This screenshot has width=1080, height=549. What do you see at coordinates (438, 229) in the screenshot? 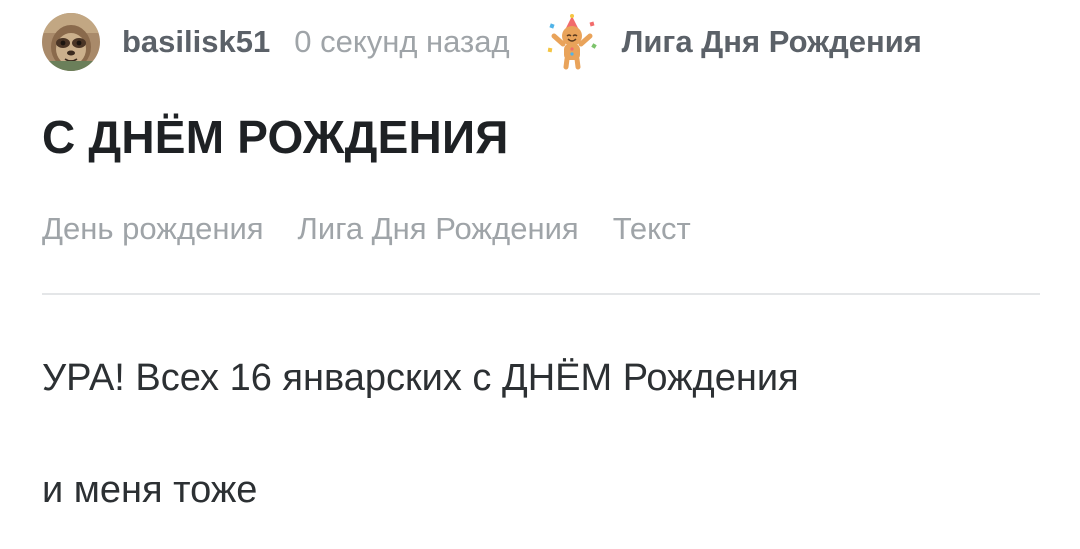
I see `tag-birthday-league: Лига Дня Рождения` at bounding box center [438, 229].